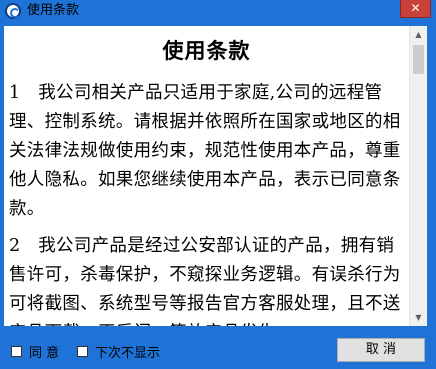 The height and width of the screenshot is (369, 436). I want to click on window-title: 使用条款, so click(53, 10).